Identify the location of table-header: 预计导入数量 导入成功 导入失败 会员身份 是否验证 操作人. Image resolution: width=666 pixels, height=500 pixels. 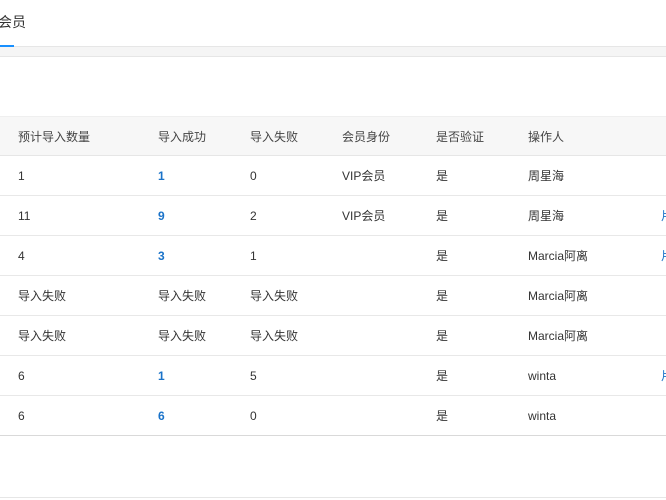
(333, 136).